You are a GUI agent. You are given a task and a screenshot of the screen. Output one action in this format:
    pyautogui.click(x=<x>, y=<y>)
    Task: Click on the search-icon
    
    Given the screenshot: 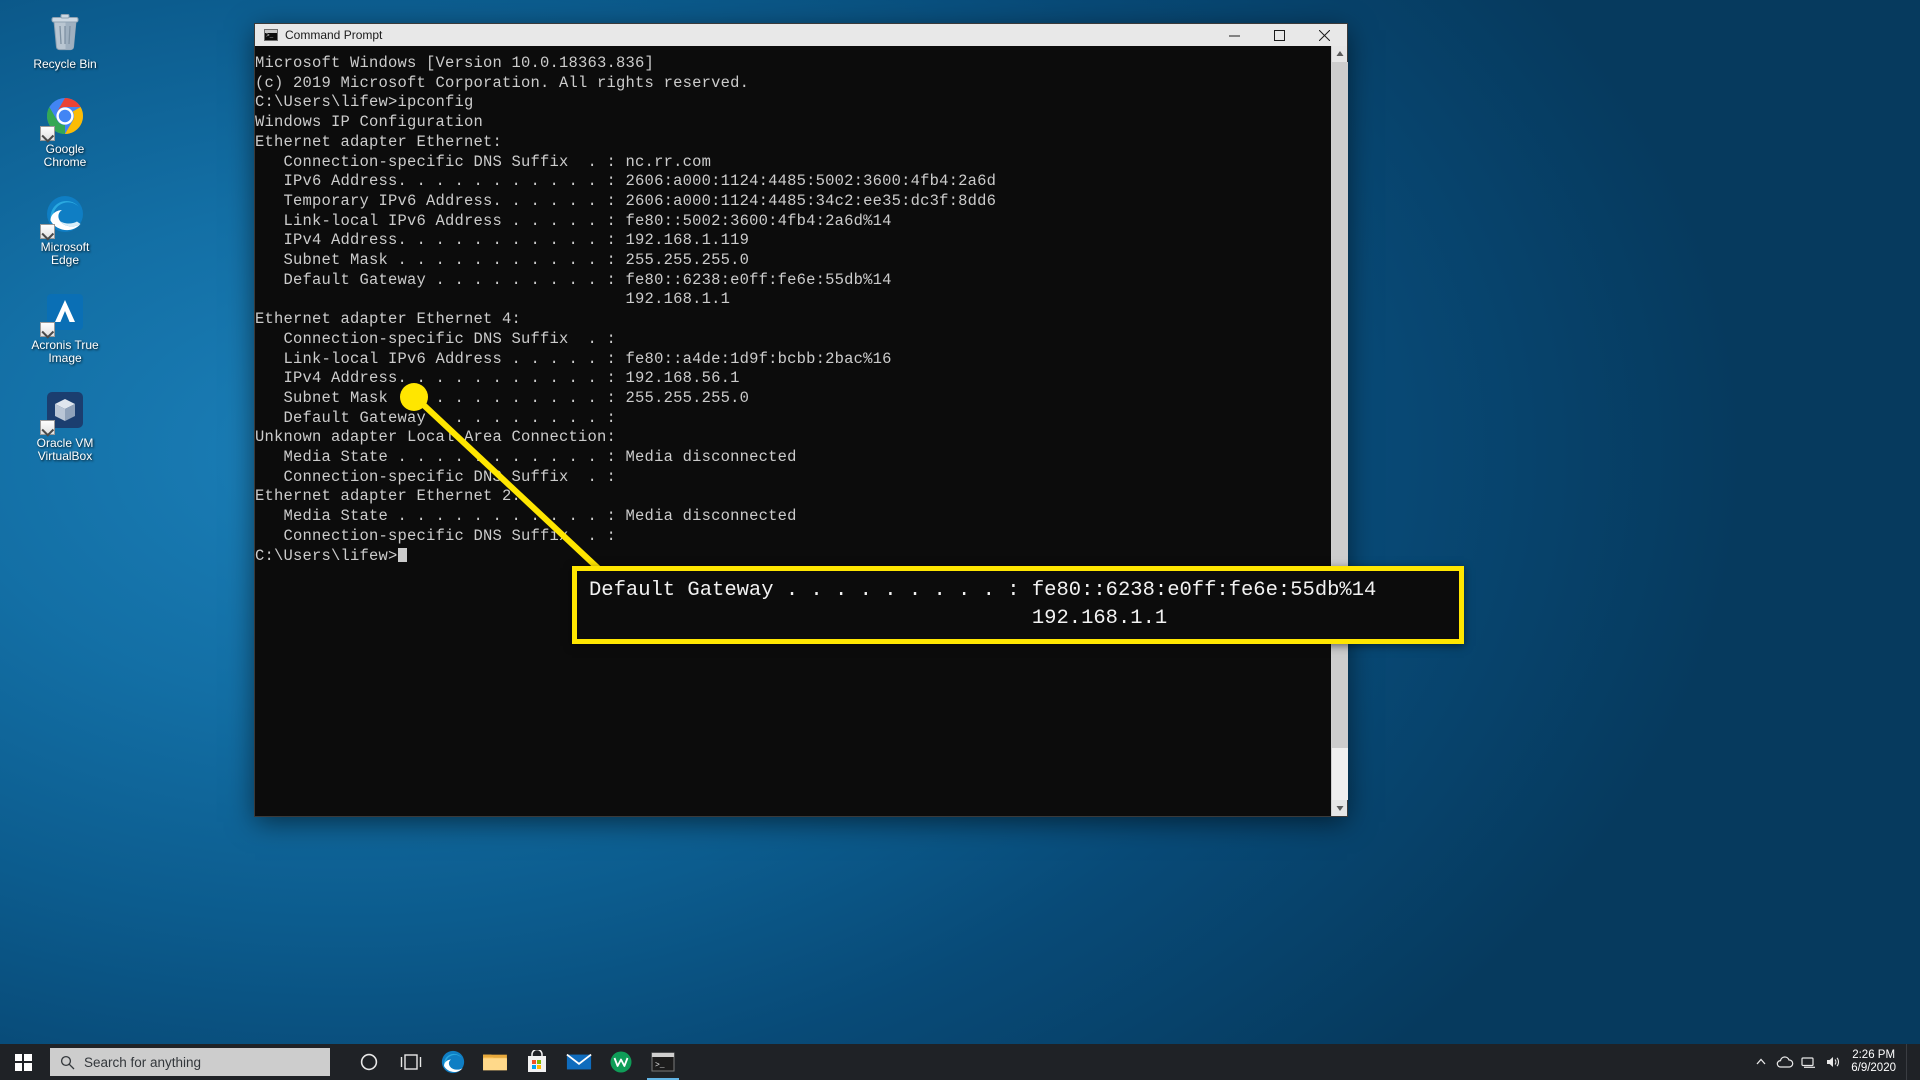 What is the action you would take?
    pyautogui.click(x=67, y=1062)
    